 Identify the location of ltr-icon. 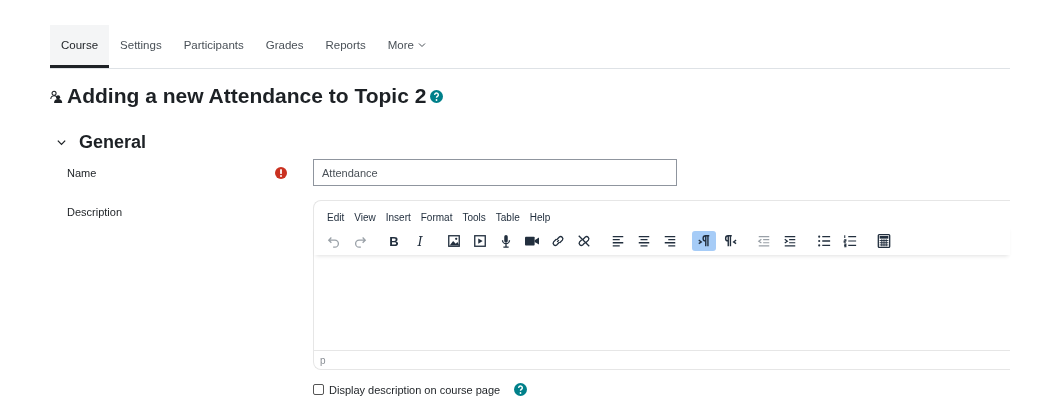
(704, 241).